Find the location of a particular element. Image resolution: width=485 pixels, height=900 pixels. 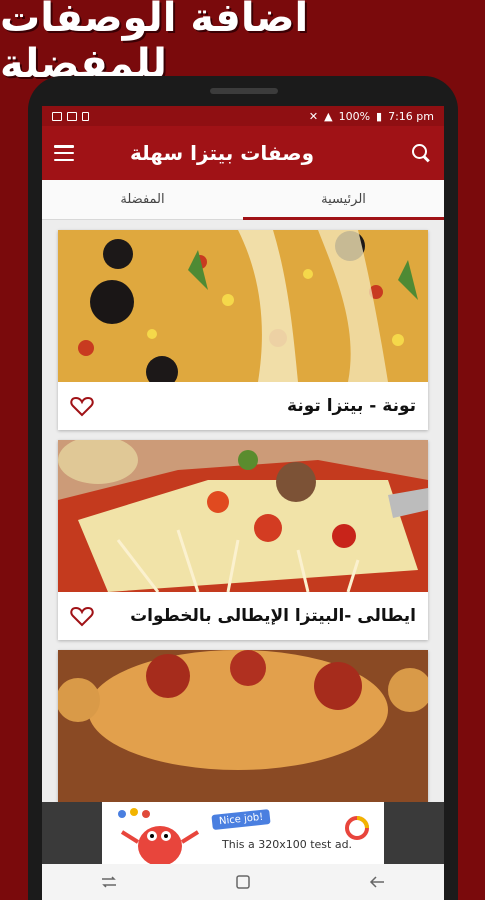

recipe-card is located at coordinates (243, 726).